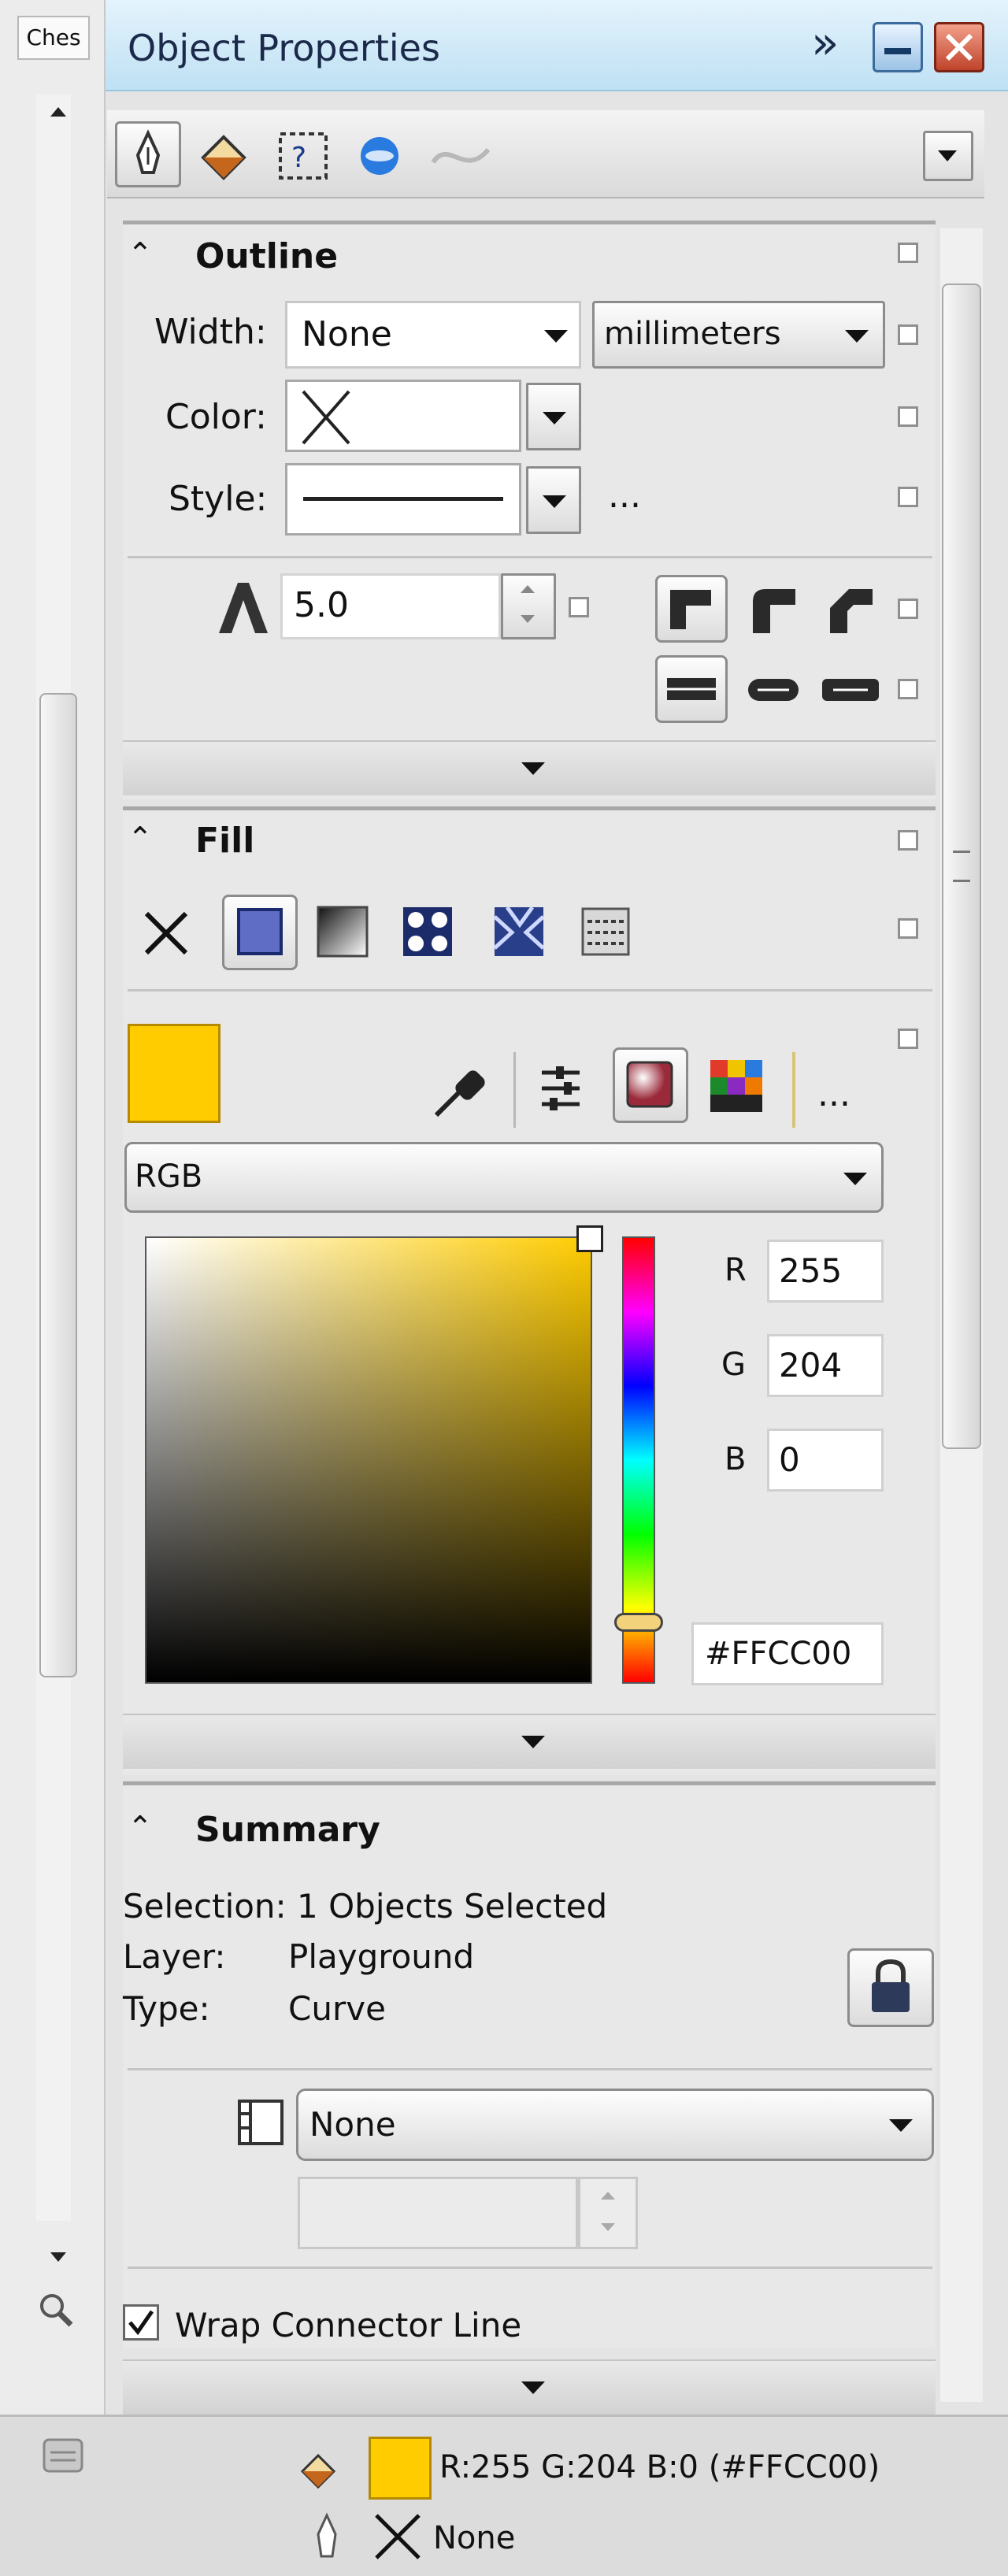  What do you see at coordinates (948, 156) in the screenshot?
I see `panel-menu-button` at bounding box center [948, 156].